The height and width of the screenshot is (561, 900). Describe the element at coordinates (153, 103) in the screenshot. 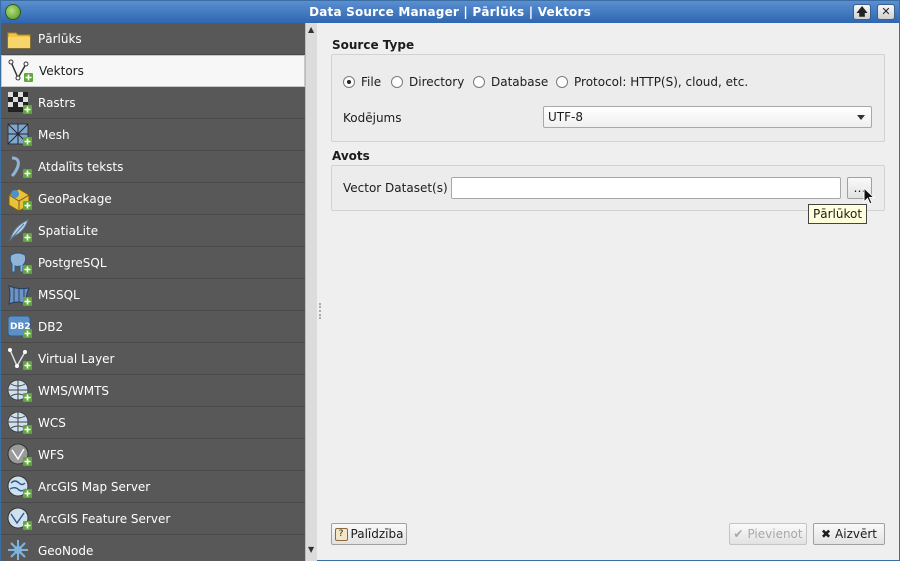

I see `sidebar-item-rastrs: Rastrs` at that location.